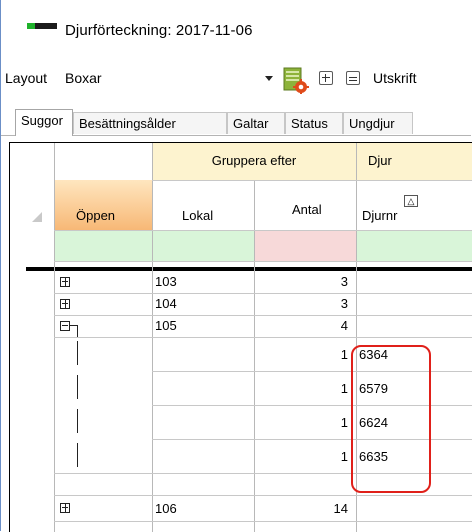 This screenshot has width=472, height=532. Describe the element at coordinates (353, 78) in the screenshot. I see `collapse-all-icon` at that location.